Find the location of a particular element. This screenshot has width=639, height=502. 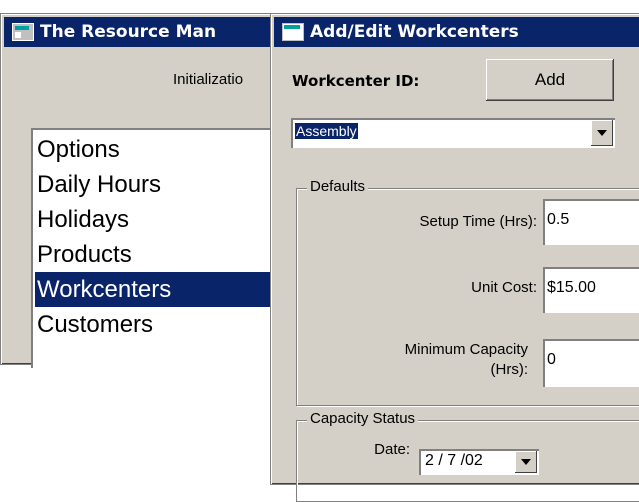

unit-cost-label: Unit Cost: is located at coordinates (504, 287).